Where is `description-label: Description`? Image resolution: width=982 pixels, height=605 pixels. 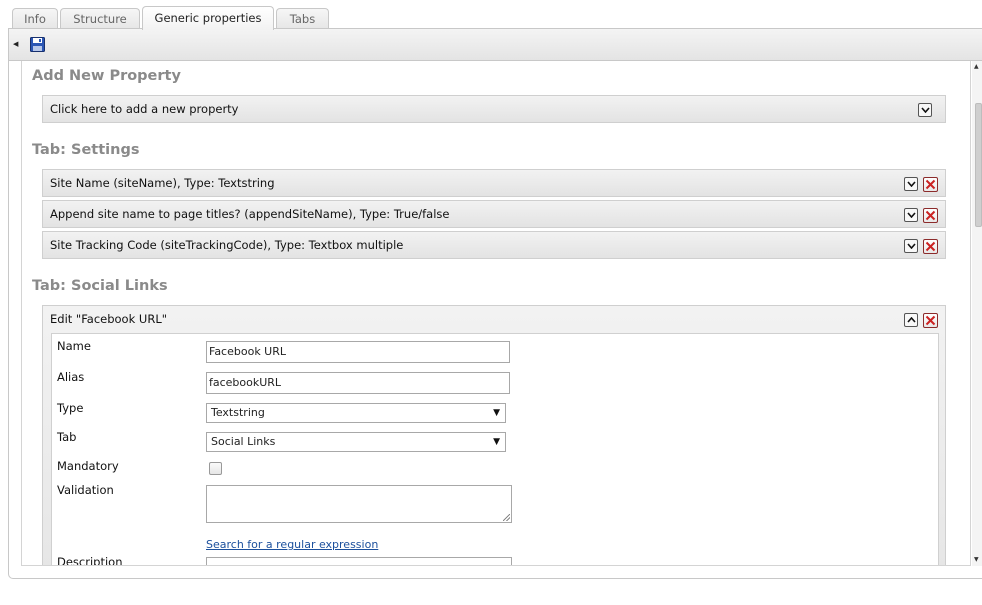
description-label: Description is located at coordinates (90, 560).